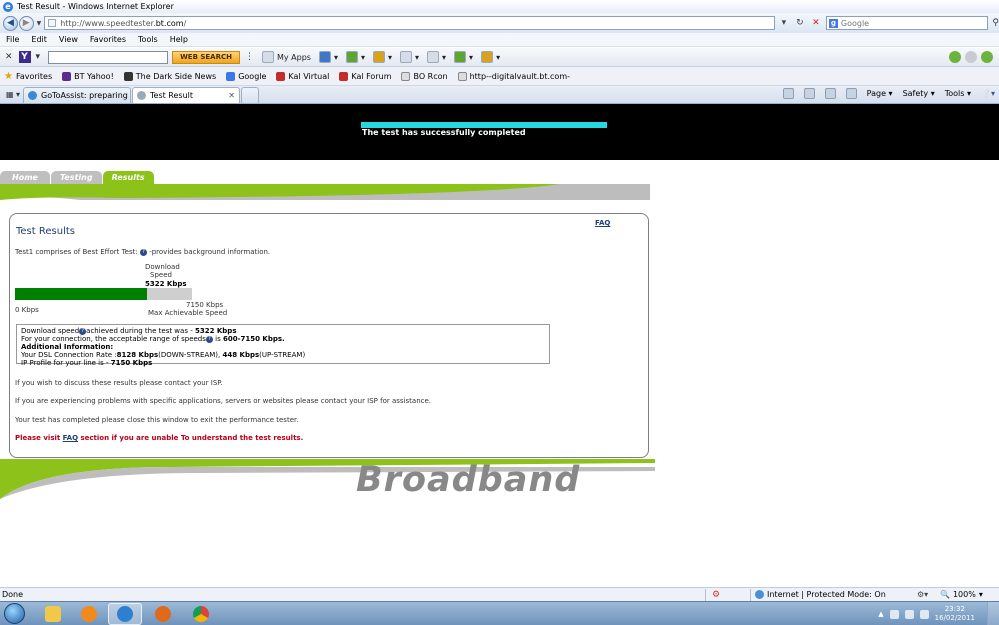 The width and height of the screenshot is (999, 625). I want to click on download-label-line: Download, so click(162, 267).